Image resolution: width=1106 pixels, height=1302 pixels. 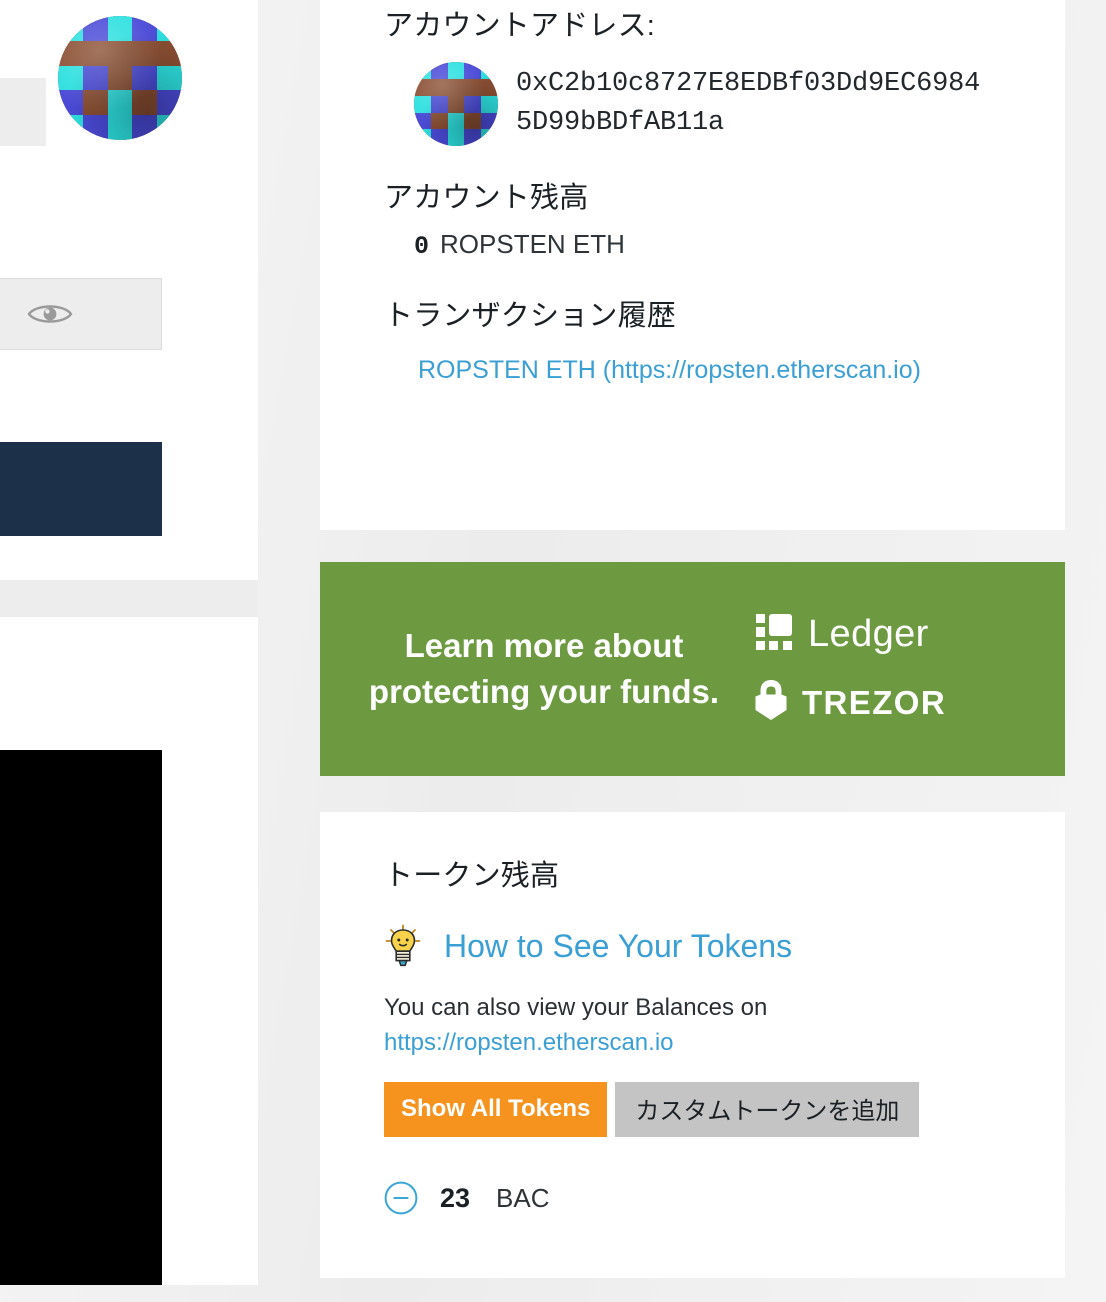 I want to click on ledger-mark-icon, so click(x=774, y=634).